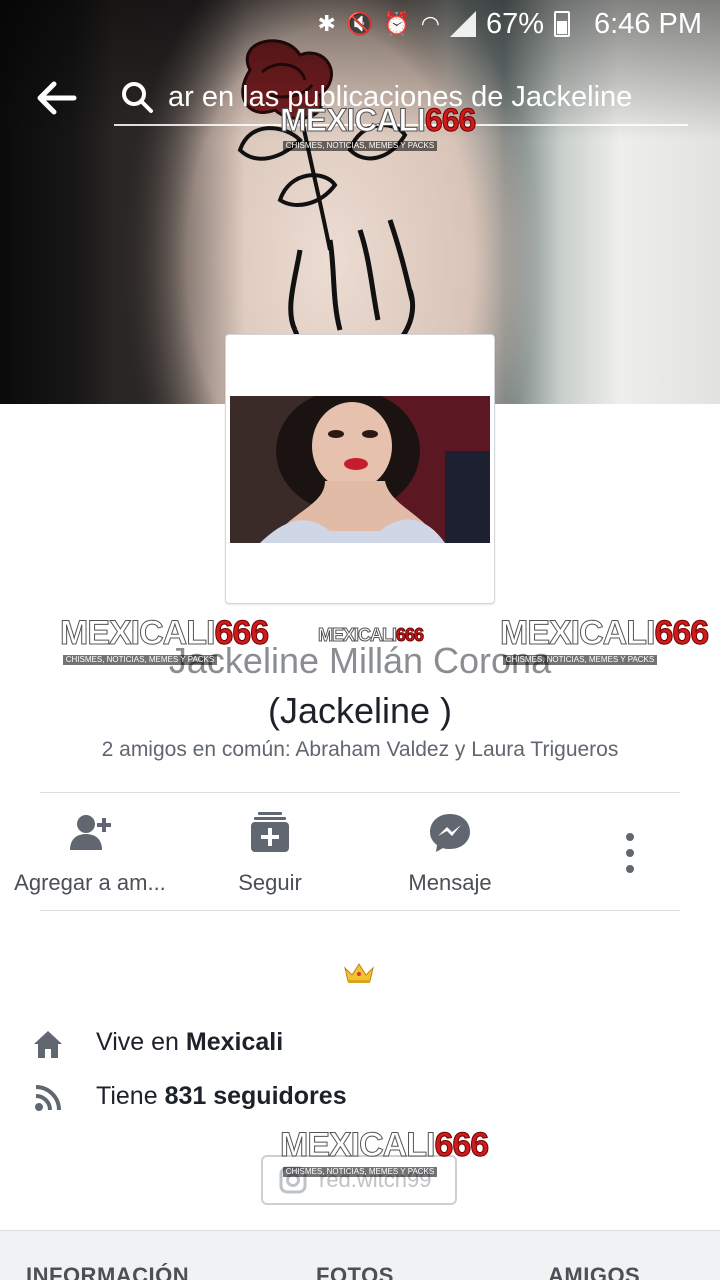 This screenshot has height=1280, width=720. I want to click on watermark-logo: MEXICALI666, so click(370, 635).